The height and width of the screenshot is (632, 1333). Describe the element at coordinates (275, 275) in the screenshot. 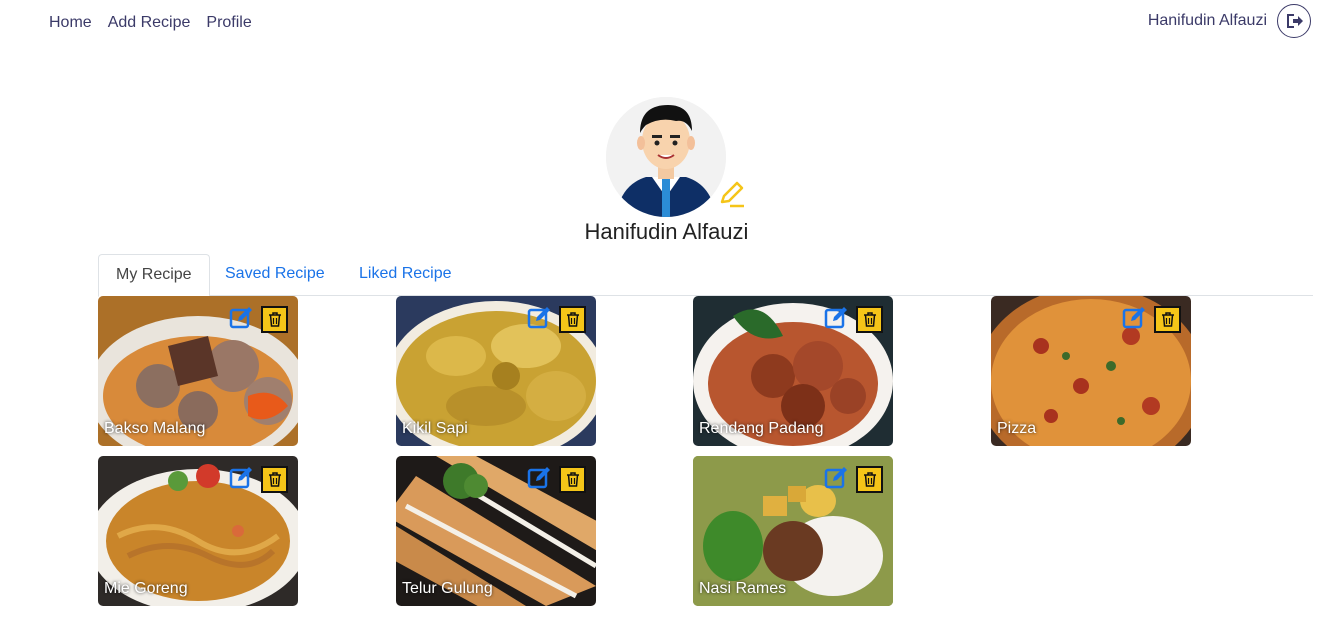

I see `tab-saved-recipe: Saved Recipe` at that location.